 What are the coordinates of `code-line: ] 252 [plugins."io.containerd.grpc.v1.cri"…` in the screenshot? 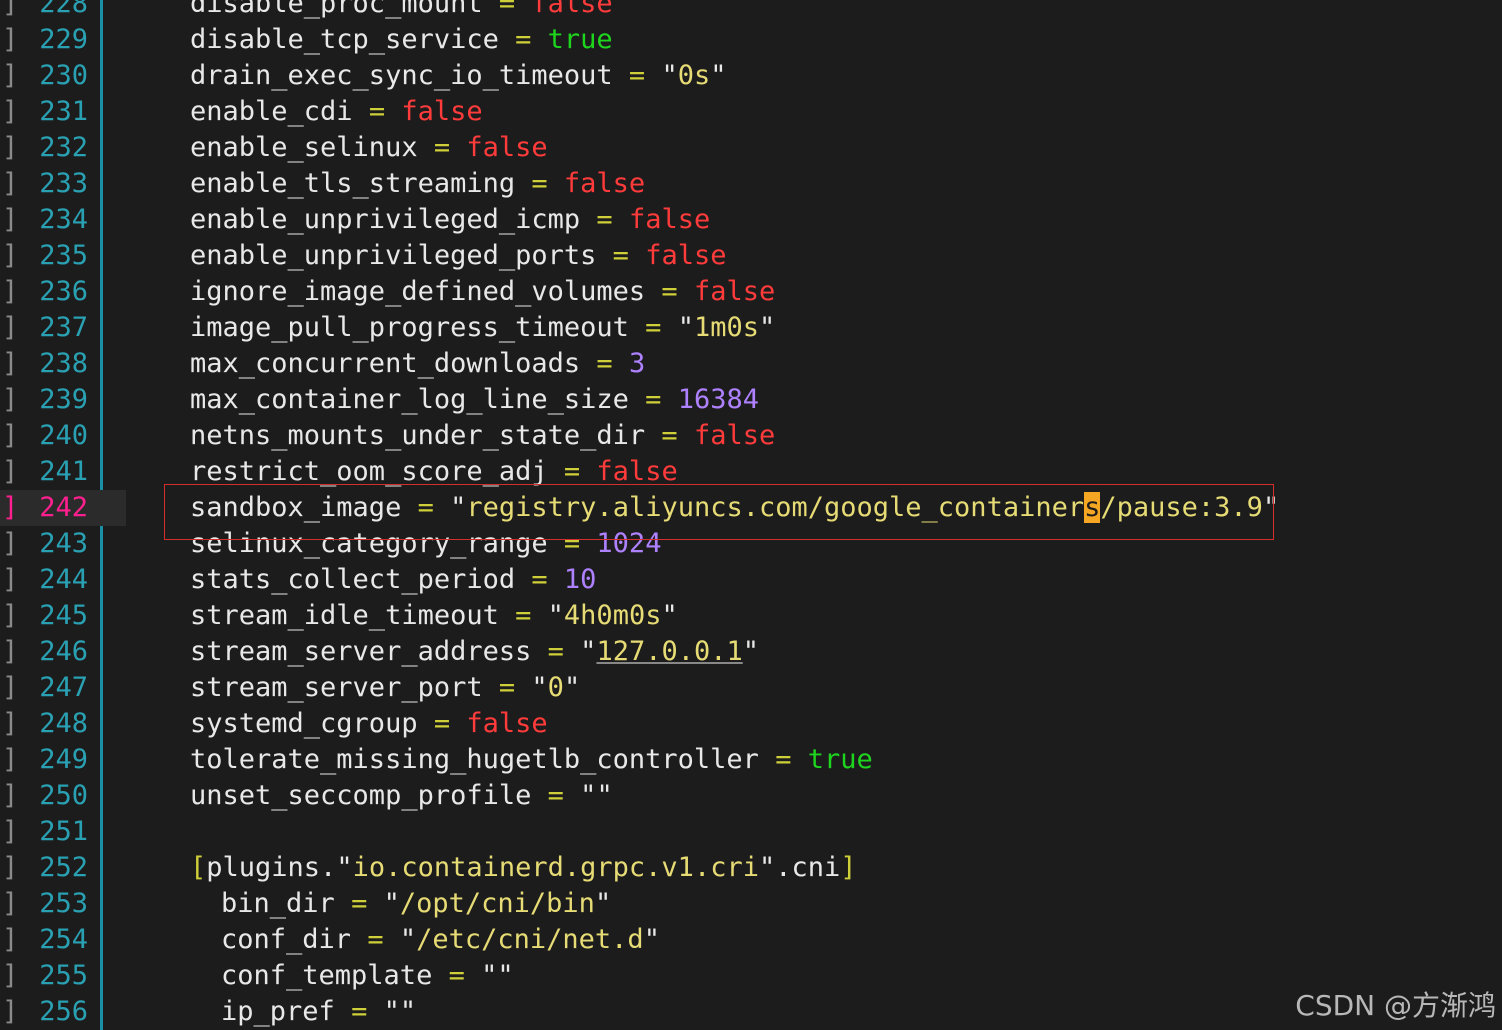 It's located at (751, 868).